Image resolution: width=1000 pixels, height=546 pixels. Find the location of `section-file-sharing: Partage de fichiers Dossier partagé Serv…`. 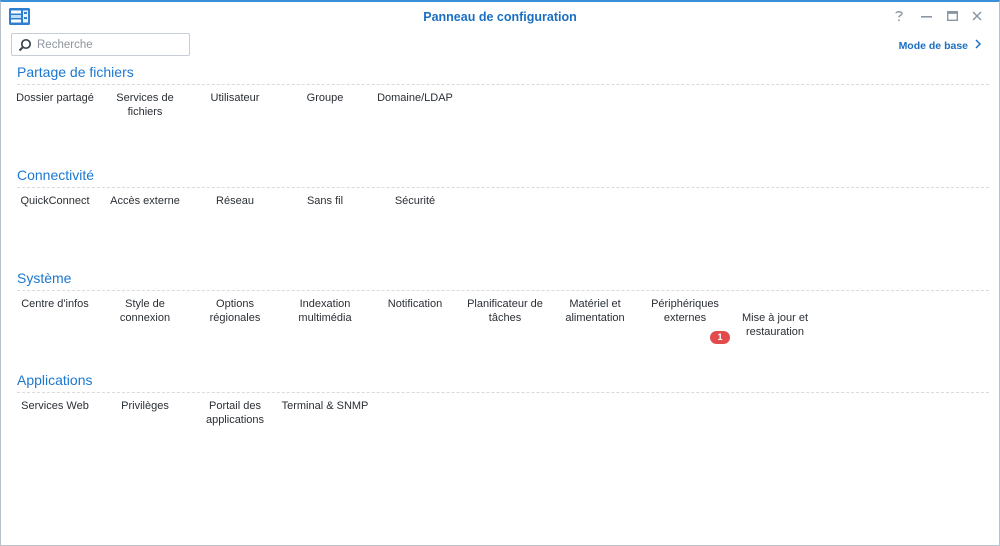

section-file-sharing: Partage de fichiers Dossier partagé Serv… is located at coordinates (502, 90).